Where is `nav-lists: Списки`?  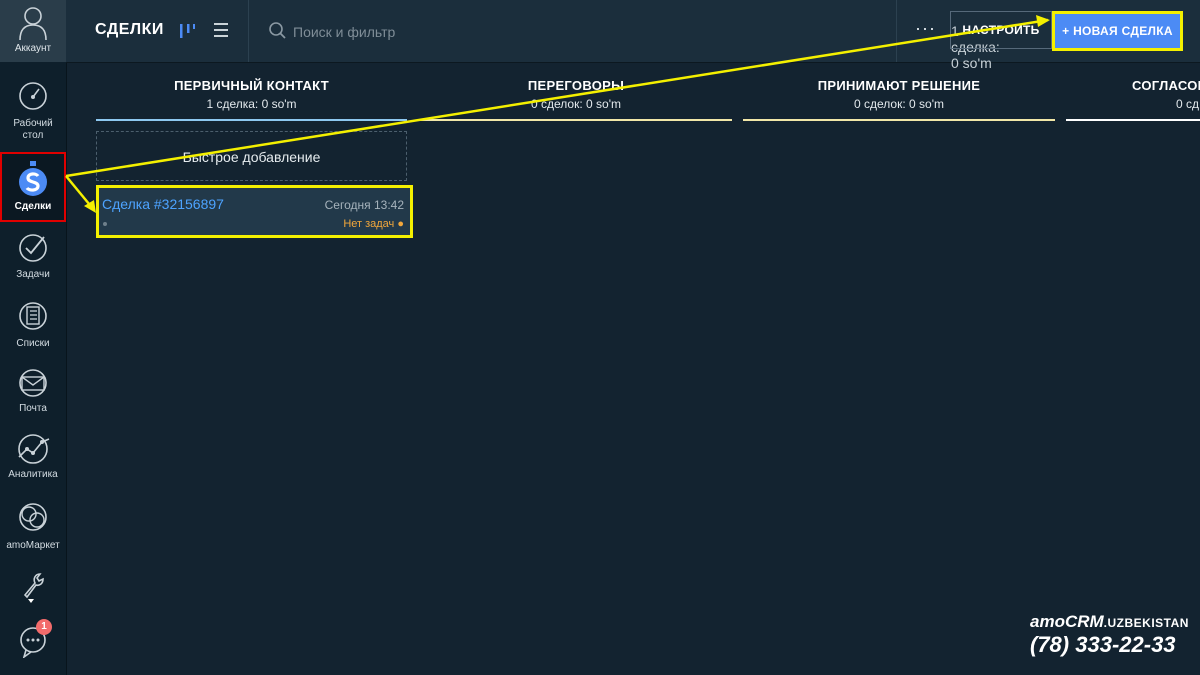 nav-lists: Списки is located at coordinates (33, 325).